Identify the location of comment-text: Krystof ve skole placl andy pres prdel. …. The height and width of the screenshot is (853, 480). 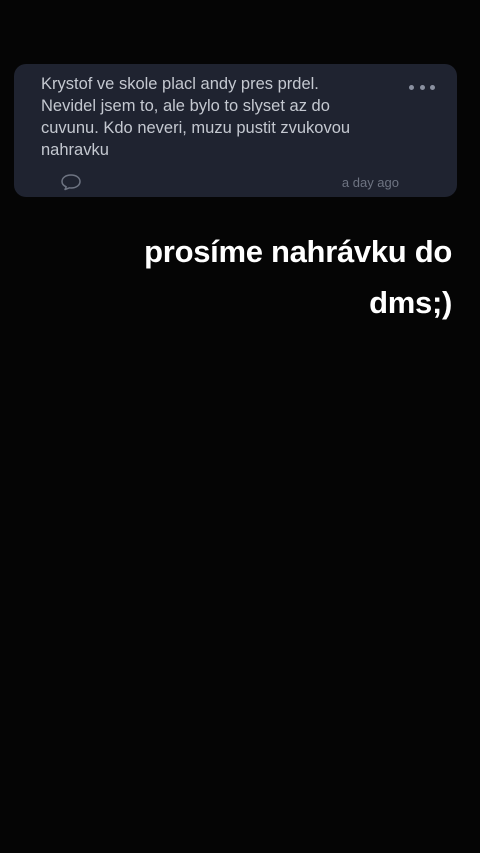
(196, 117).